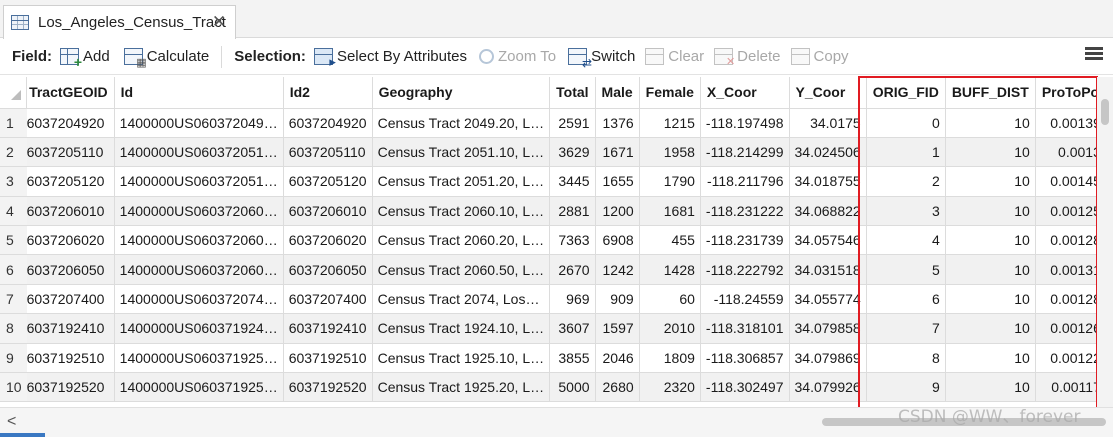 This screenshot has width=1113, height=437. I want to click on table-cell: 7363, so click(572, 240).